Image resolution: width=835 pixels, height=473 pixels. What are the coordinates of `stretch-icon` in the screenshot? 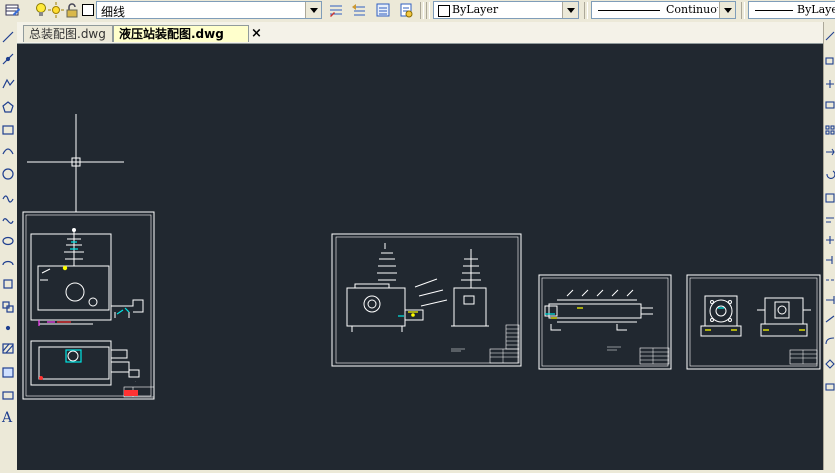 It's located at (830, 220).